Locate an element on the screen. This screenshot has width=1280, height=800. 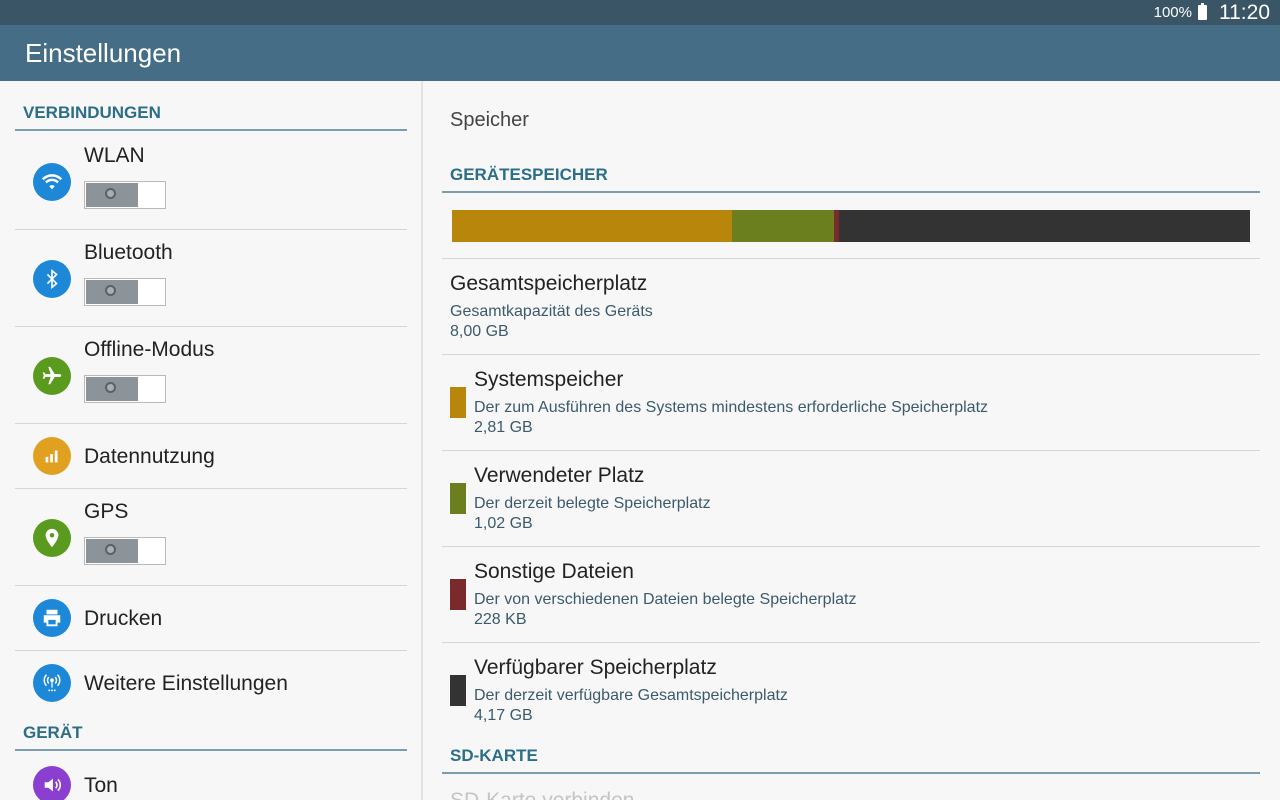
section-header-sd-card: SD-KARTE is located at coordinates (851, 758).